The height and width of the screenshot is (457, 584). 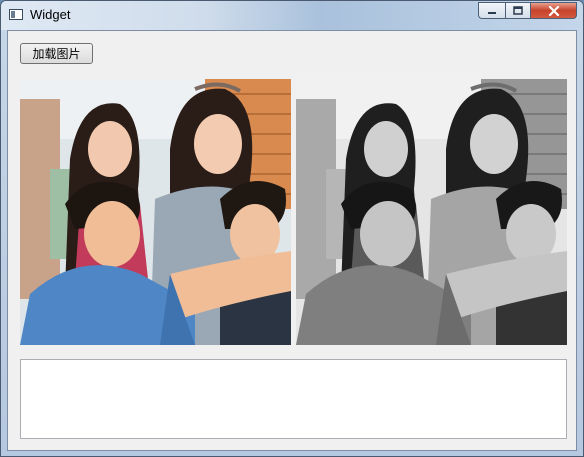 I want to click on minimize-button, so click(x=491, y=10).